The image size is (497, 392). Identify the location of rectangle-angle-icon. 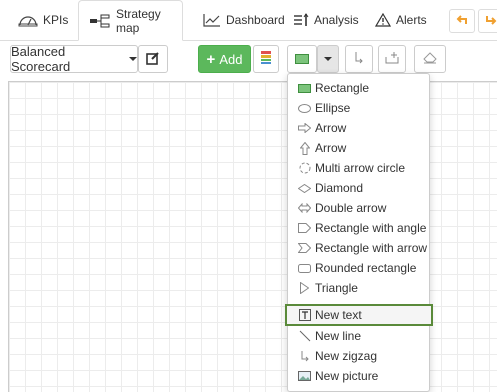
(304, 228).